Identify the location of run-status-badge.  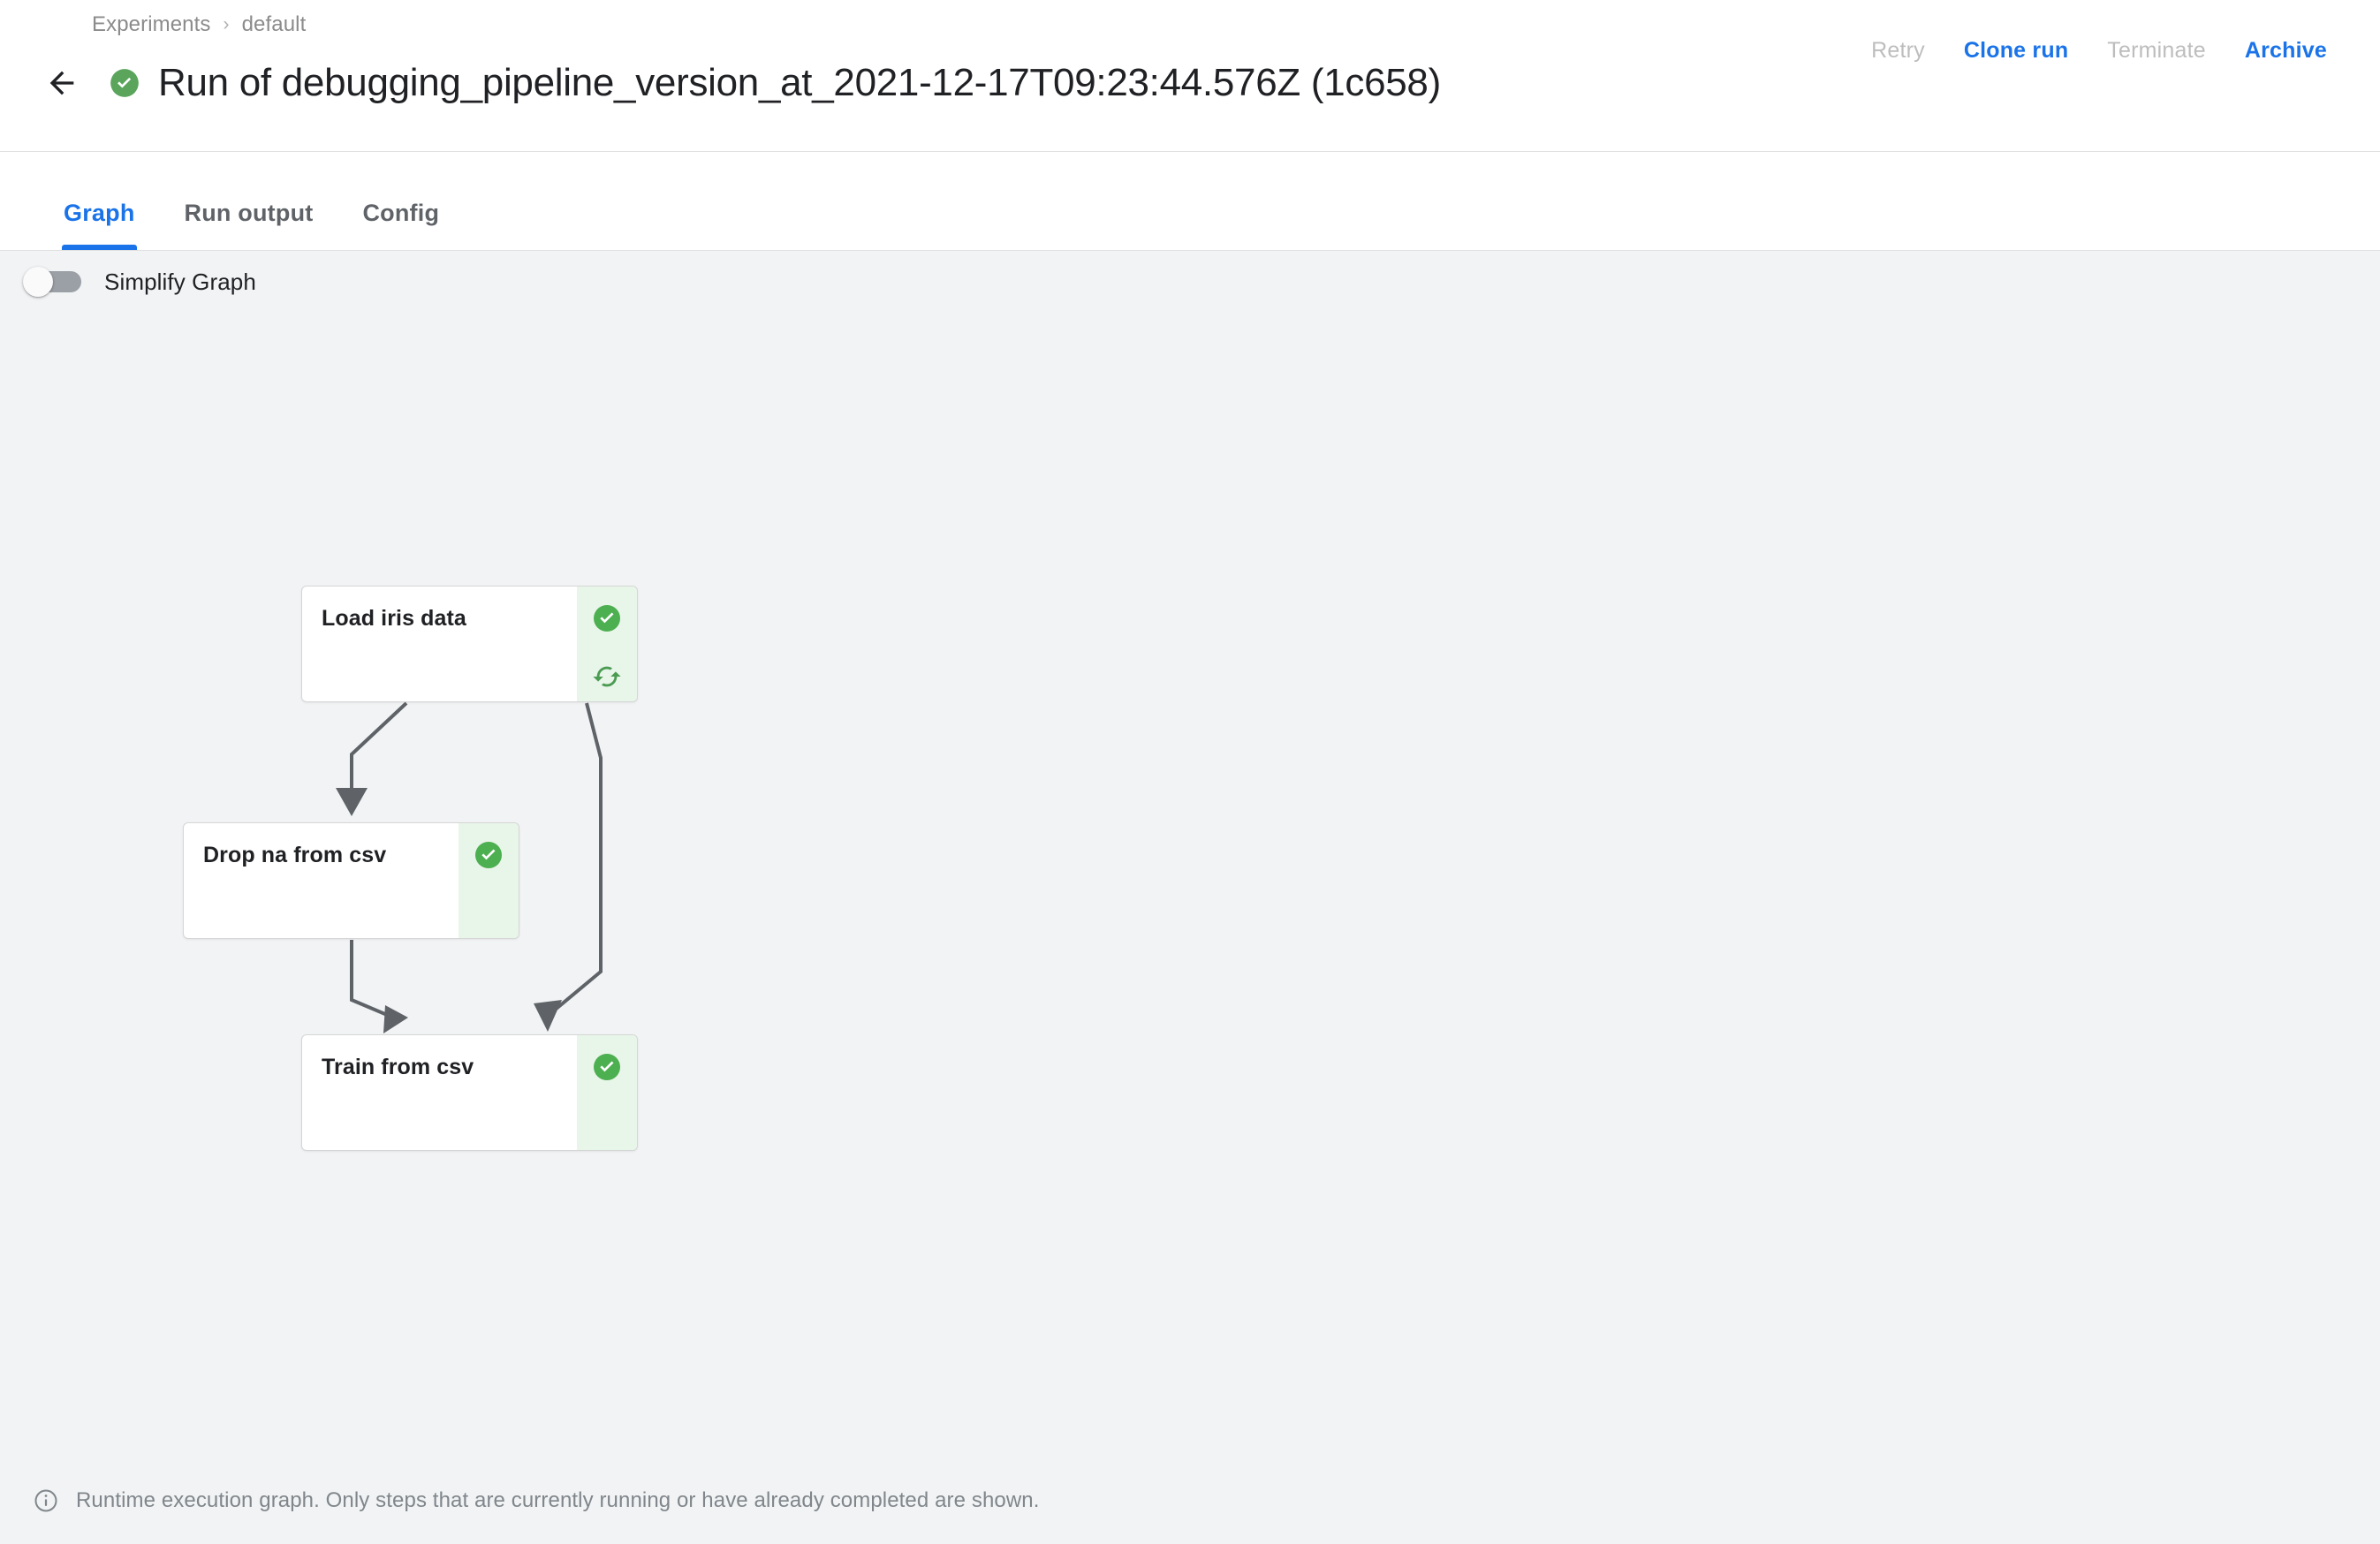
(124, 83).